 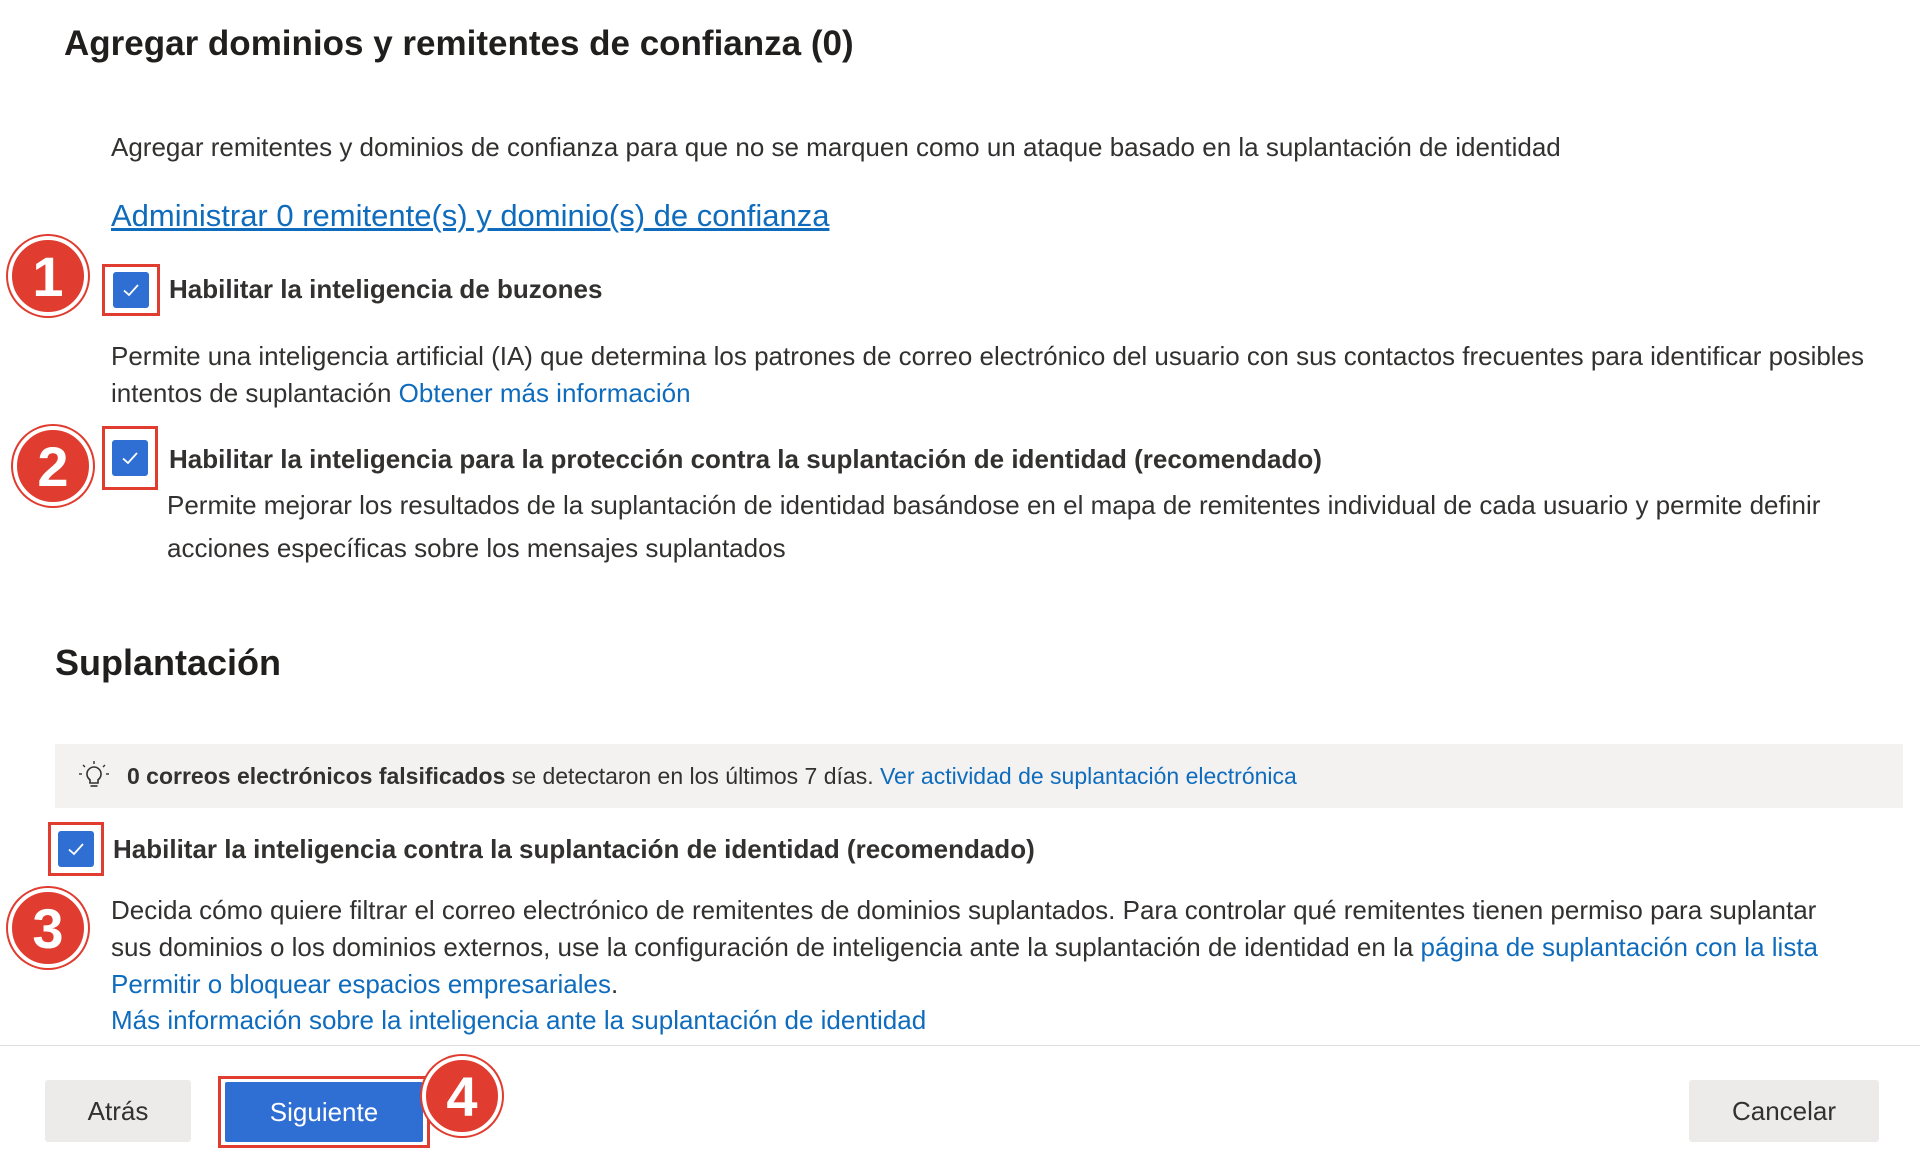 I want to click on impersonation-protection-checkbox, so click(x=130, y=458).